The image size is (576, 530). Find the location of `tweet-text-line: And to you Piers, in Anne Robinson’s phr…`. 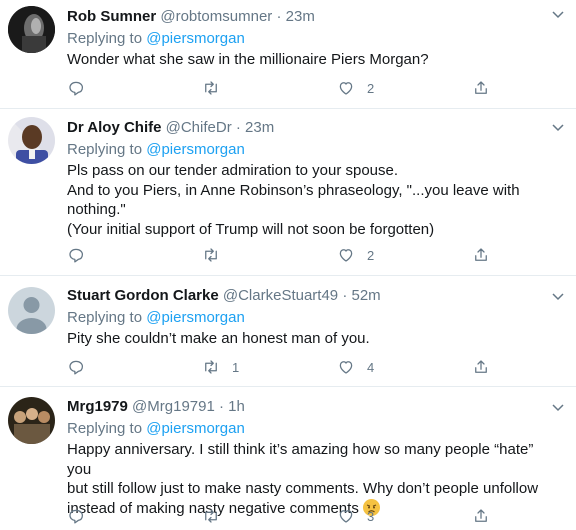

tweet-text-line: And to you Piers, in Anne Robinson’s phr… is located at coordinates (293, 190).